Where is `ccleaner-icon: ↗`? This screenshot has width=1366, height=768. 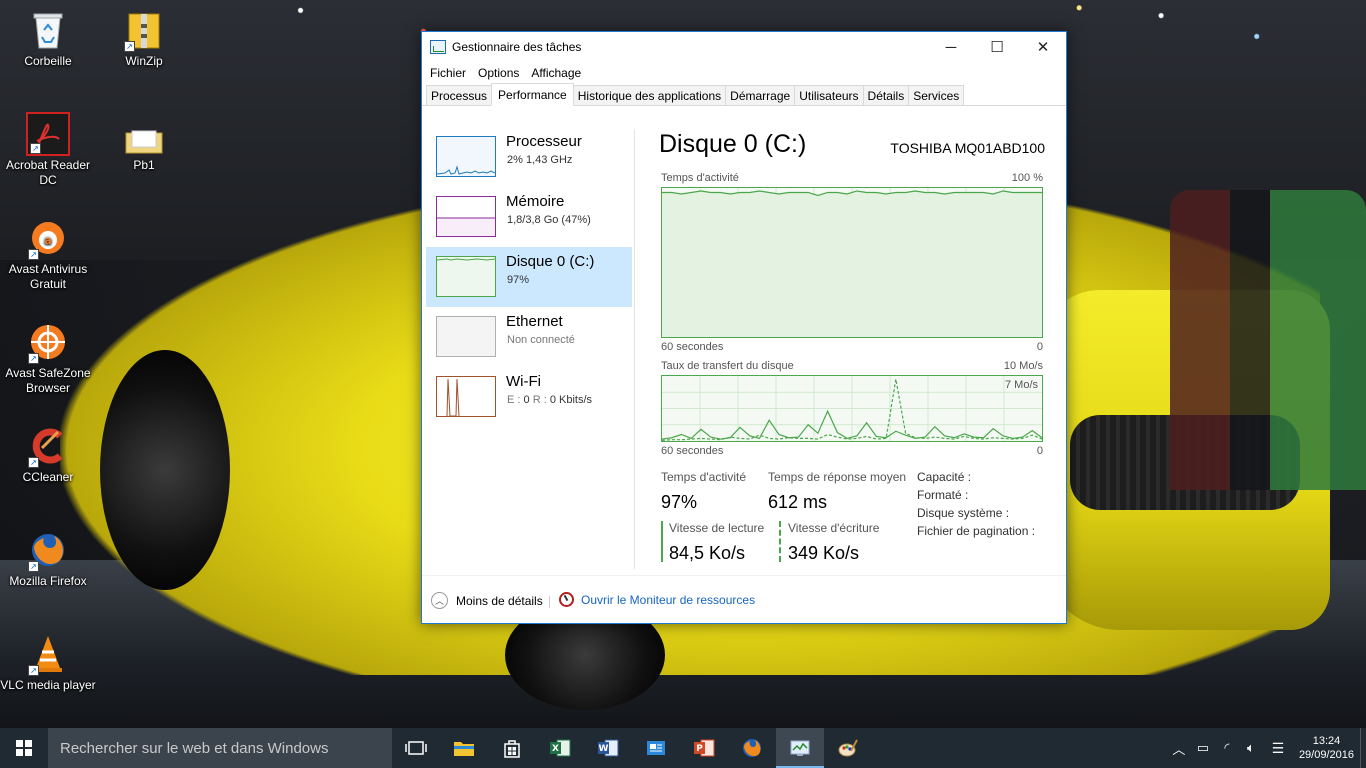
ccleaner-icon: ↗ is located at coordinates (48, 446).